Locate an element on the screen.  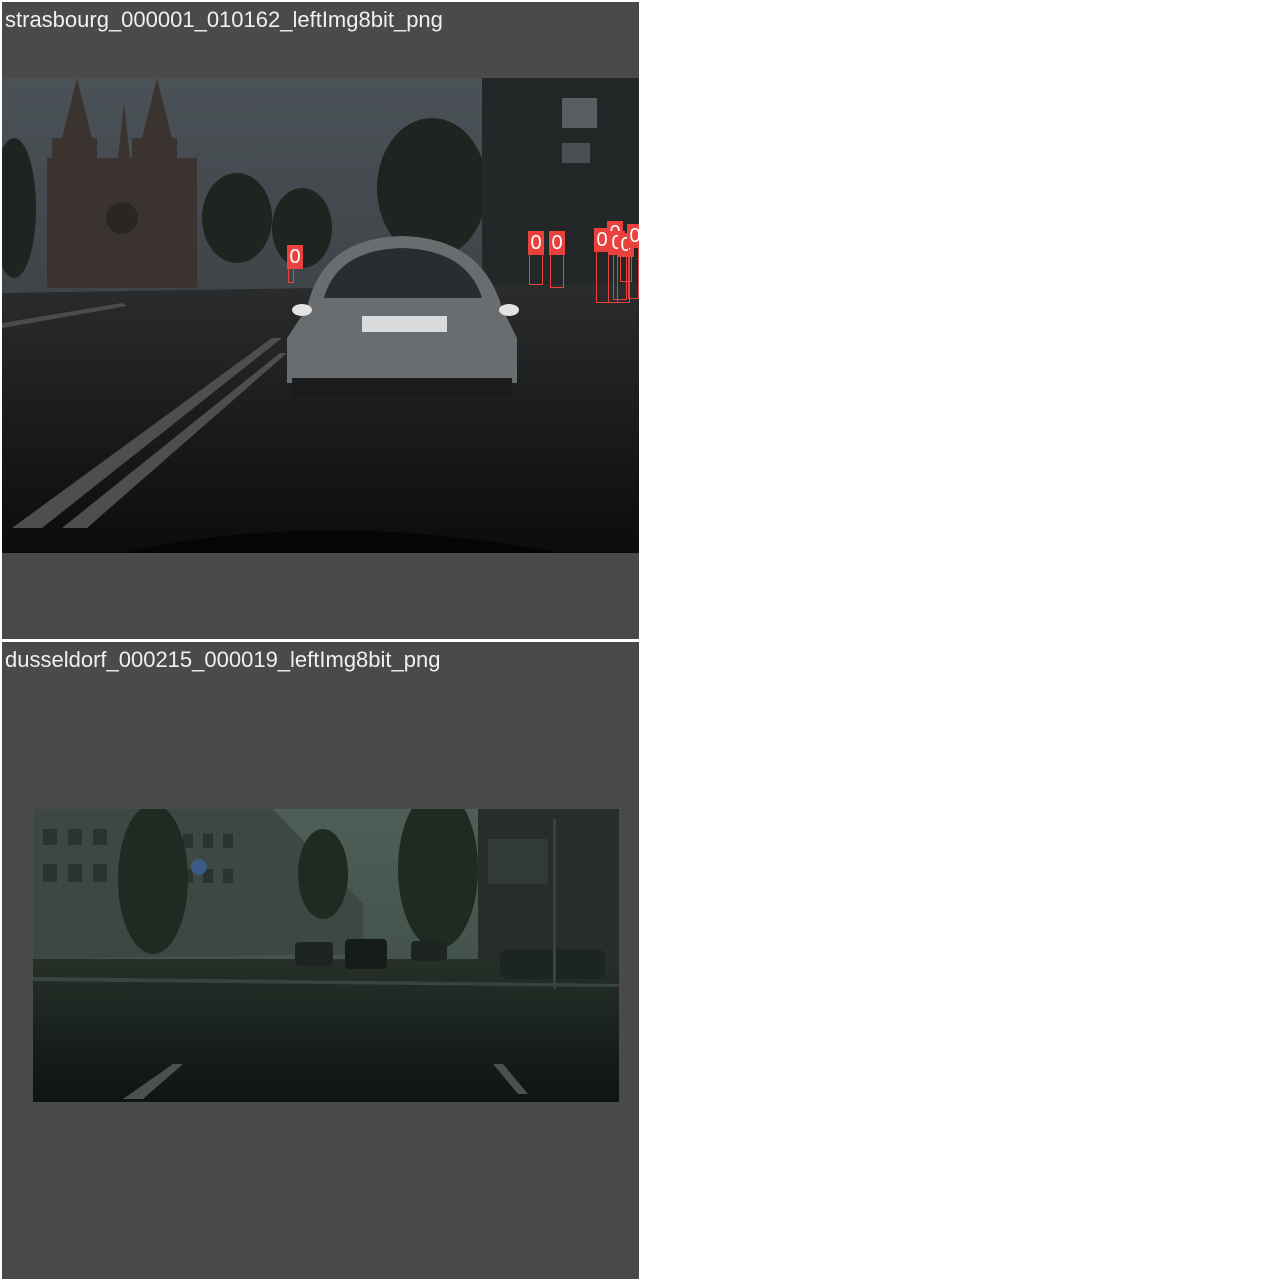
street-photo-dusseldorf is located at coordinates (326, 955).